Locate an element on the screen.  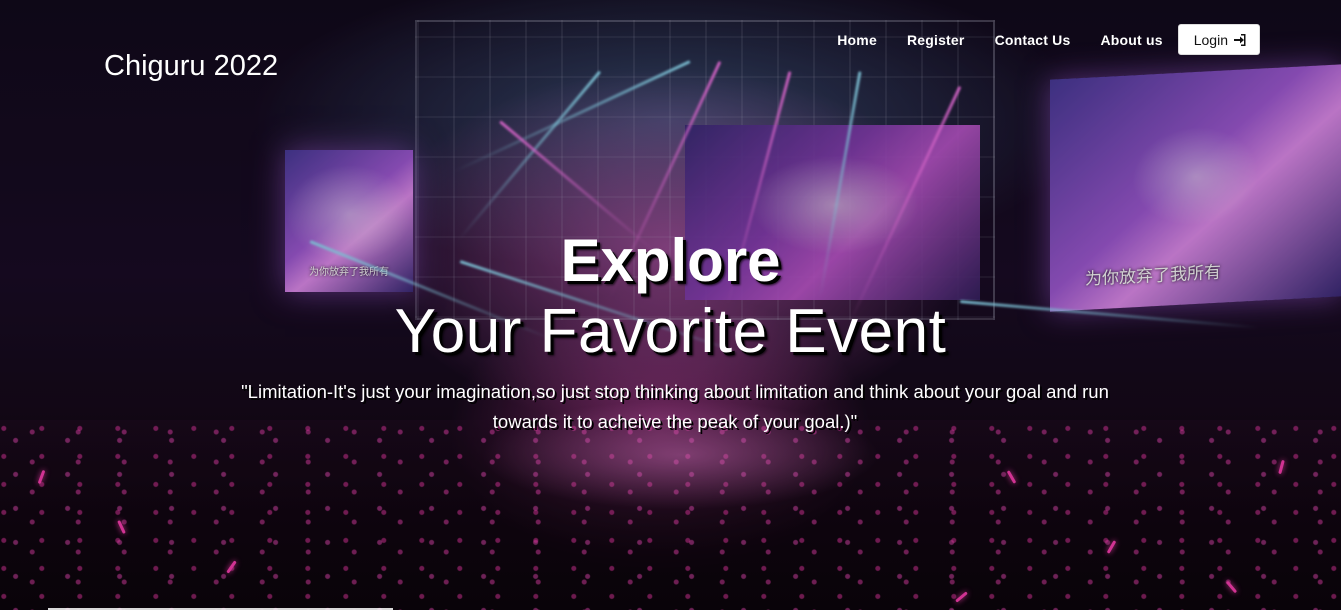
main-nav: Home Register Contact Us About us Login is located at coordinates (1048, 39).